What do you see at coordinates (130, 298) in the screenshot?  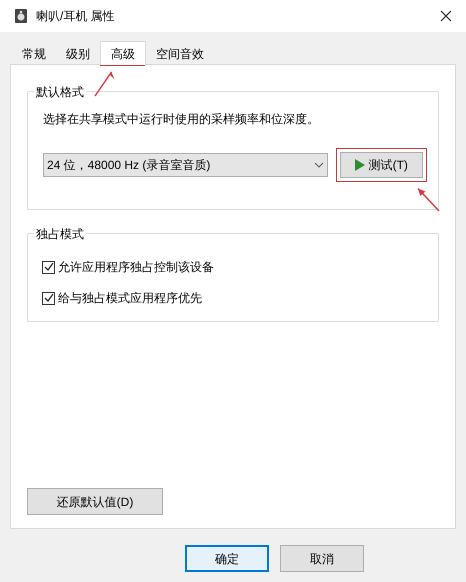 I see `checkbox-label: 给与独占模式应用程序优先` at bounding box center [130, 298].